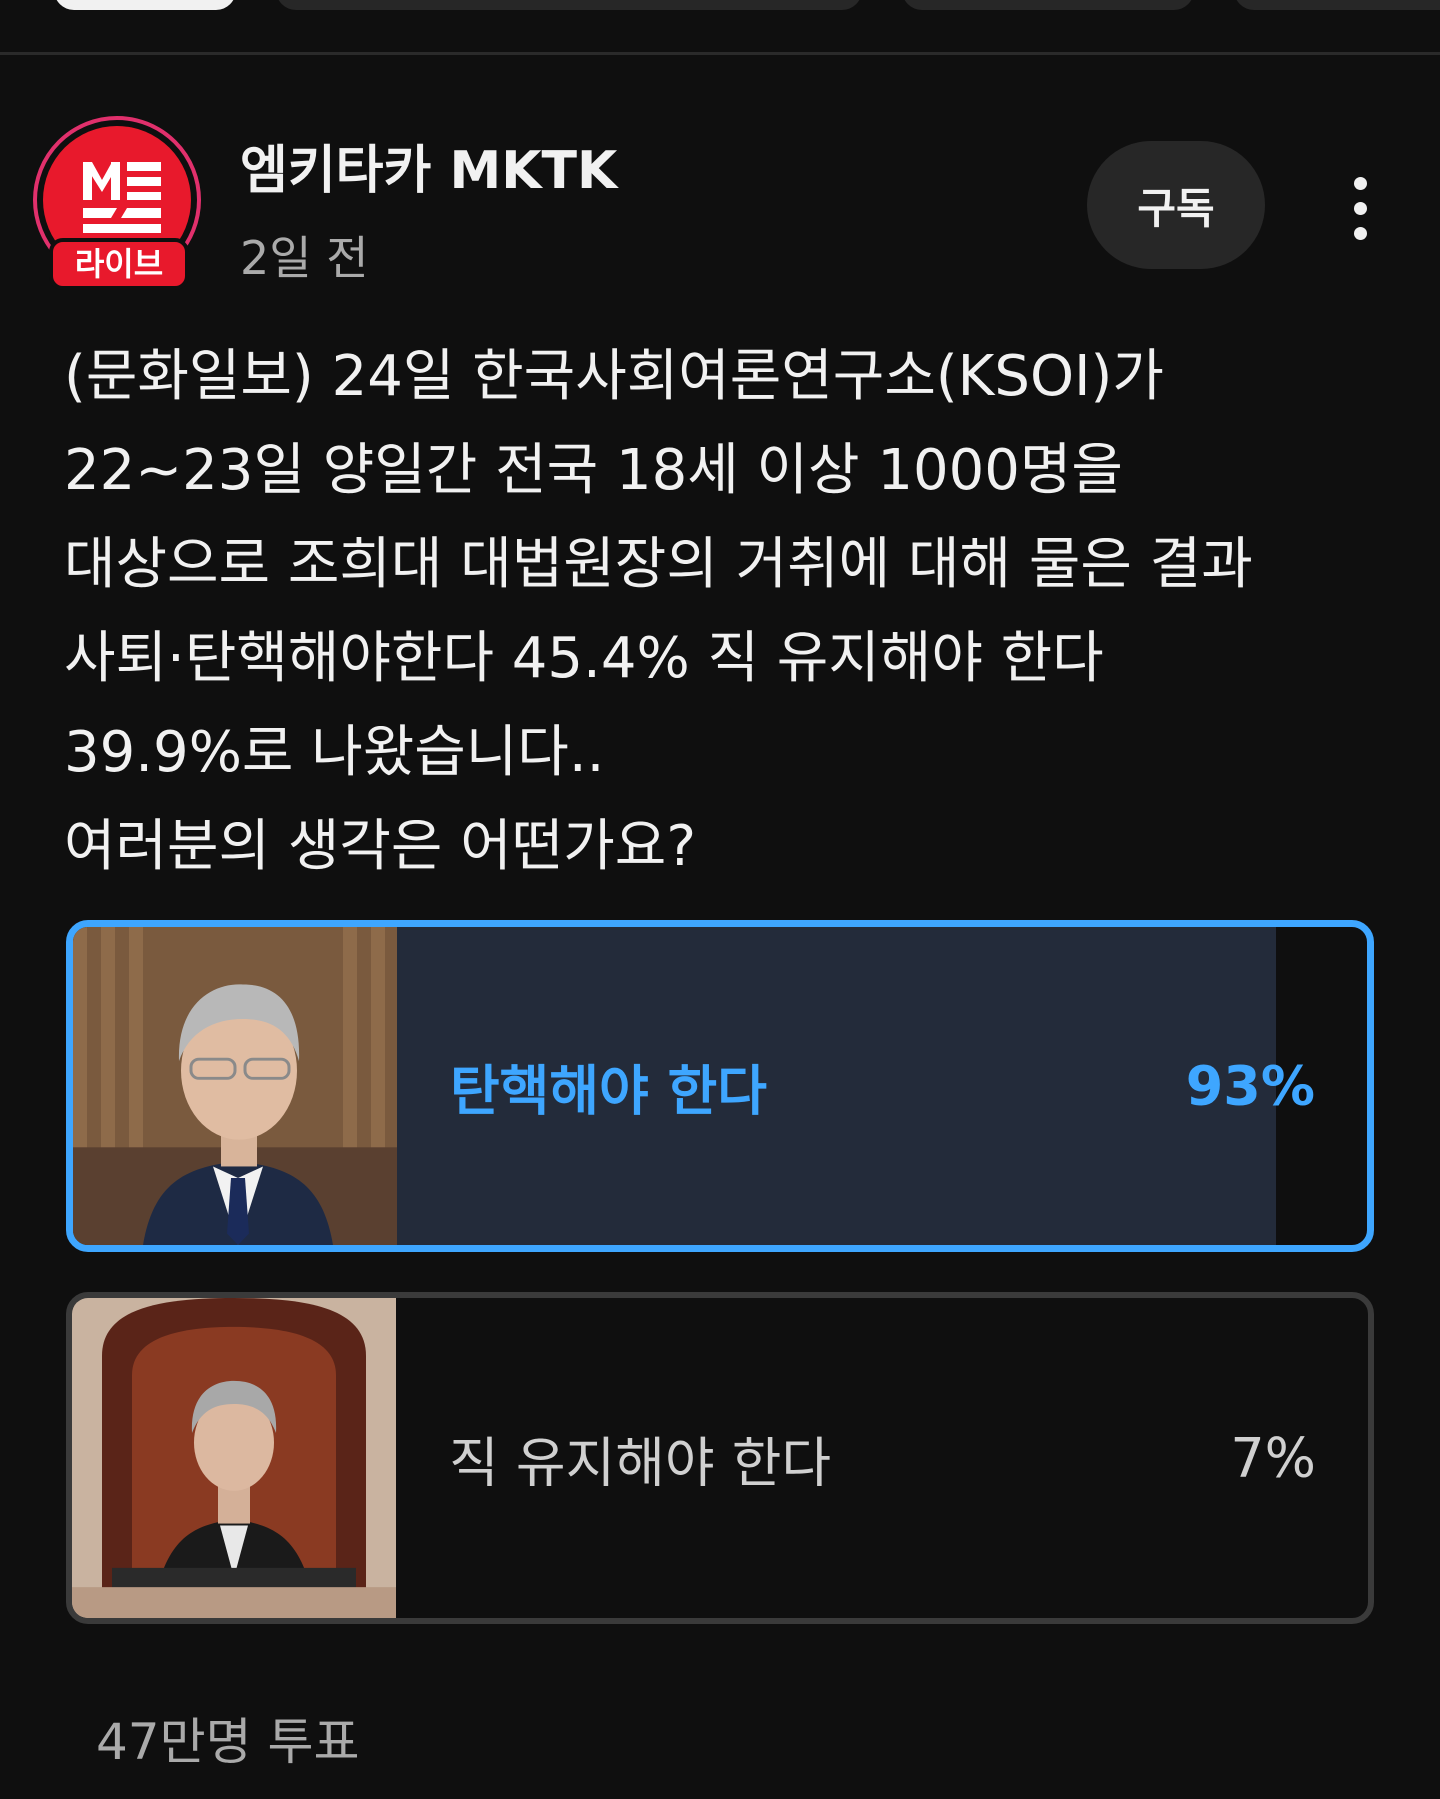  Describe the element at coordinates (640, 1463) in the screenshot. I see `poll-option-label: 직 유지해야 한다` at that location.